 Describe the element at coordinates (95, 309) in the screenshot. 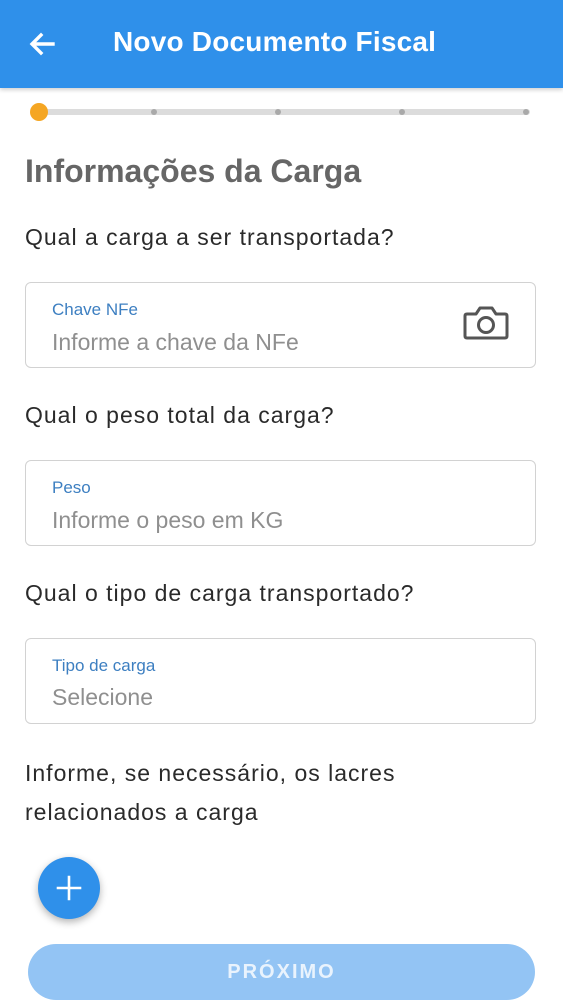

I see `nfe-field-label: Chave NFe` at that location.